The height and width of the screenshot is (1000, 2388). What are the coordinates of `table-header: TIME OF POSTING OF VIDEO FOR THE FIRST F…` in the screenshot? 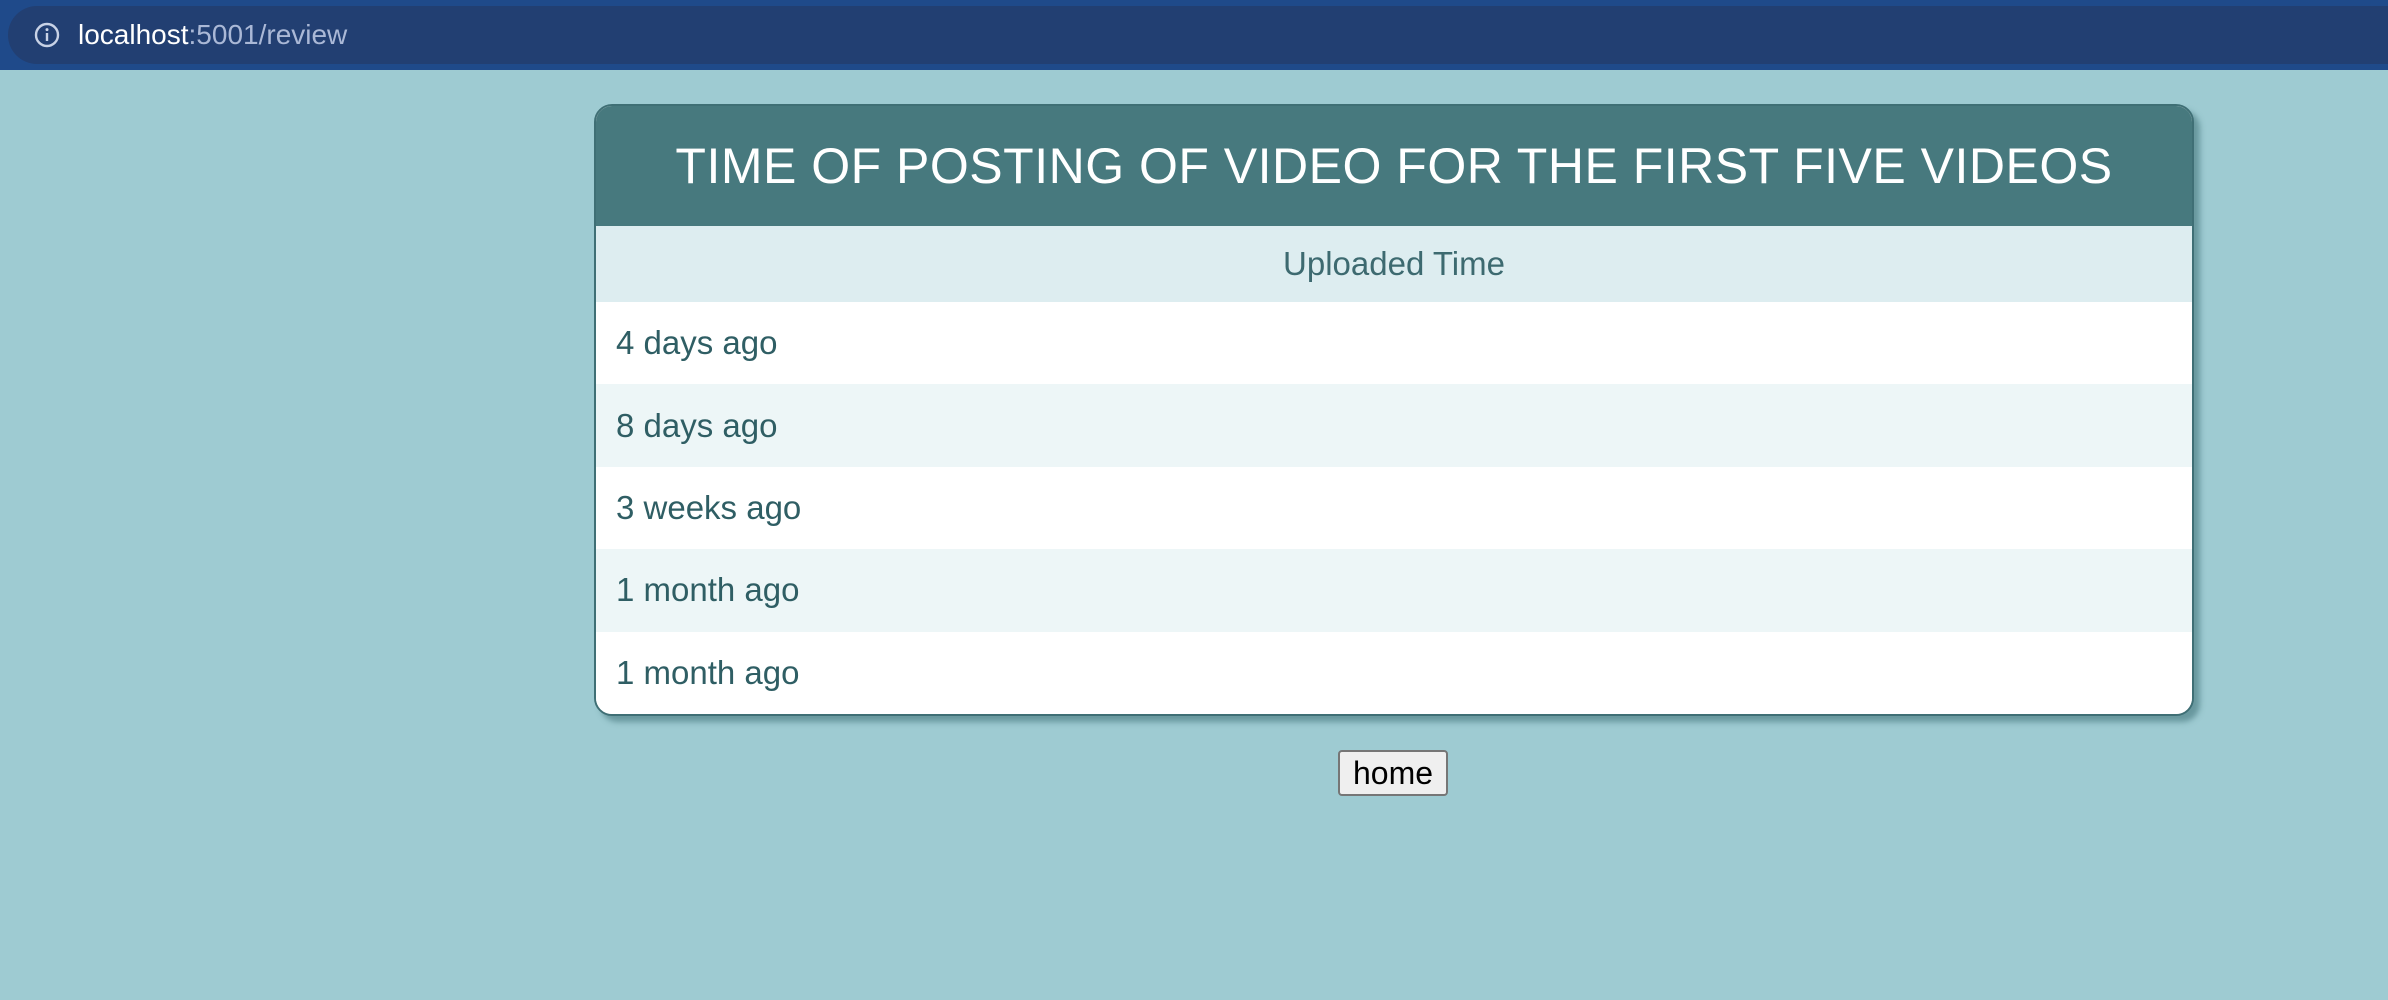 It's located at (1394, 166).